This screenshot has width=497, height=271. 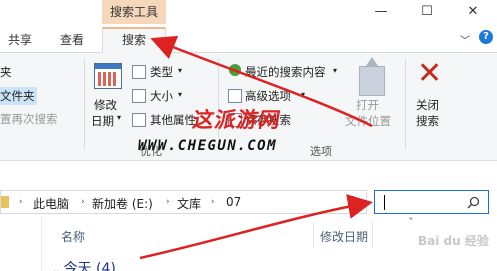 What do you see at coordinates (367, 105) in the screenshot?
I see `open-location-line1: 打开` at bounding box center [367, 105].